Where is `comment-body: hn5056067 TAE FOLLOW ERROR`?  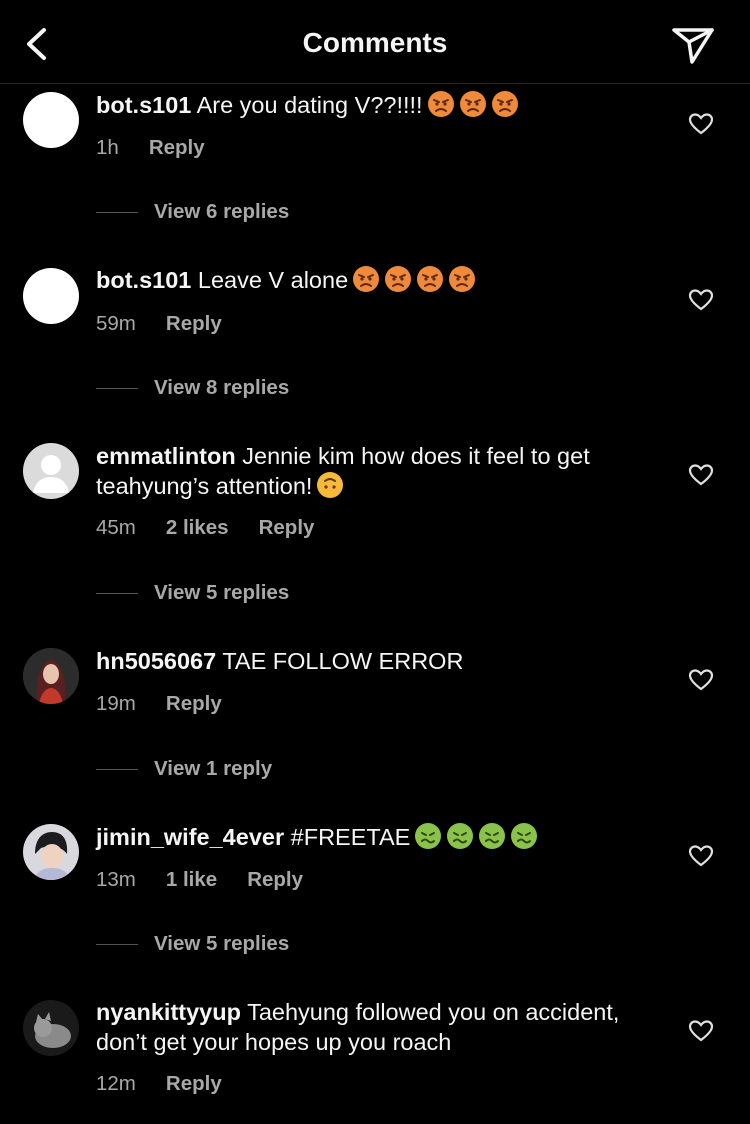
comment-body: hn5056067 TAE FOLLOW ERROR is located at coordinates (381, 661).